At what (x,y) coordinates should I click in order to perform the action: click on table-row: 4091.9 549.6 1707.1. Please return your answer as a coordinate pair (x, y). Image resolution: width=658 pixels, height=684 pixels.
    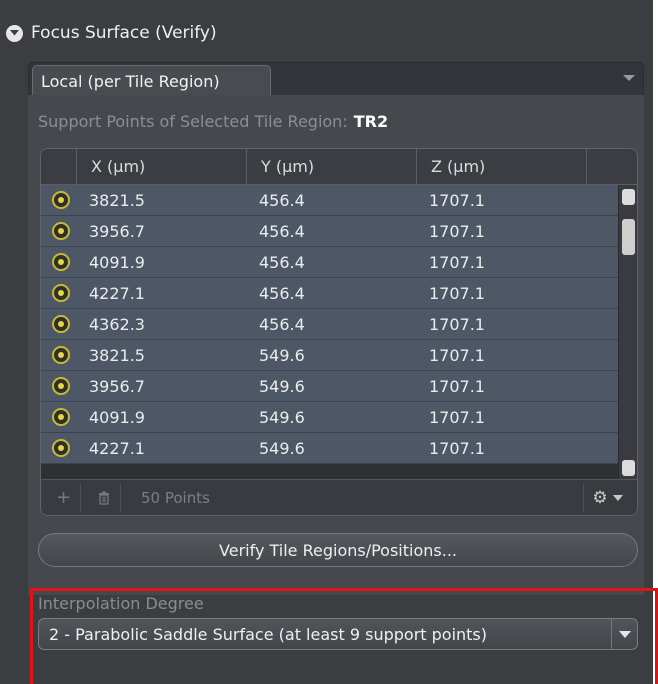
    Looking at the image, I should click on (329, 417).